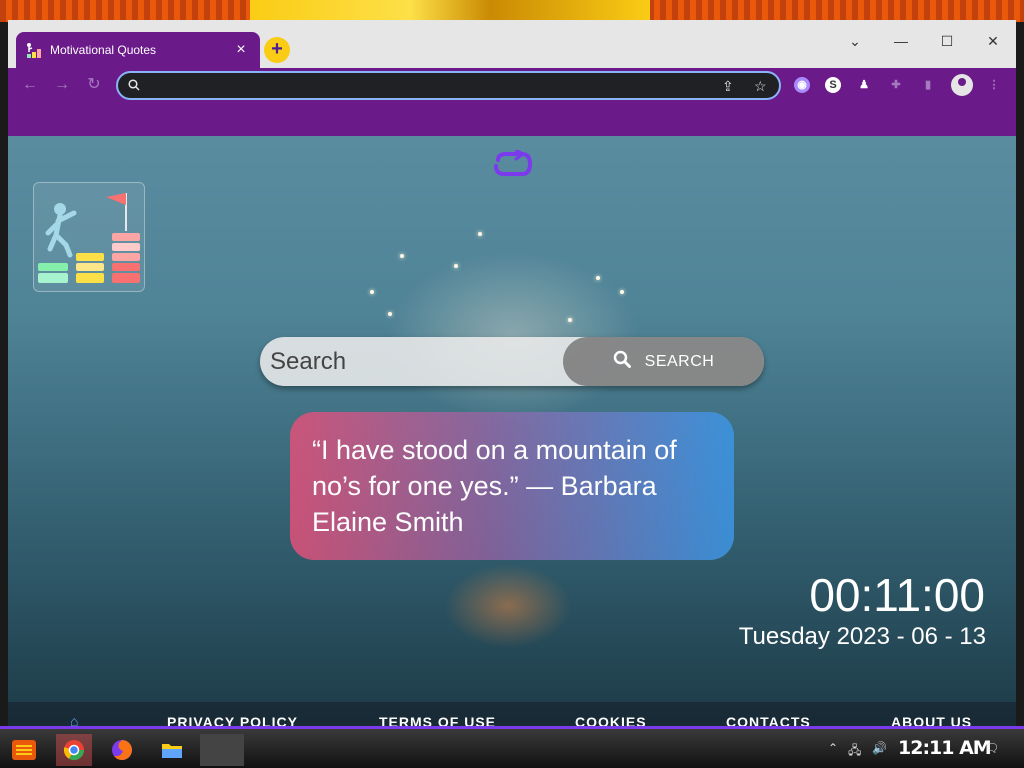 The height and width of the screenshot is (768, 1024). What do you see at coordinates (30, 85) in the screenshot?
I see `back-icon: ←` at bounding box center [30, 85].